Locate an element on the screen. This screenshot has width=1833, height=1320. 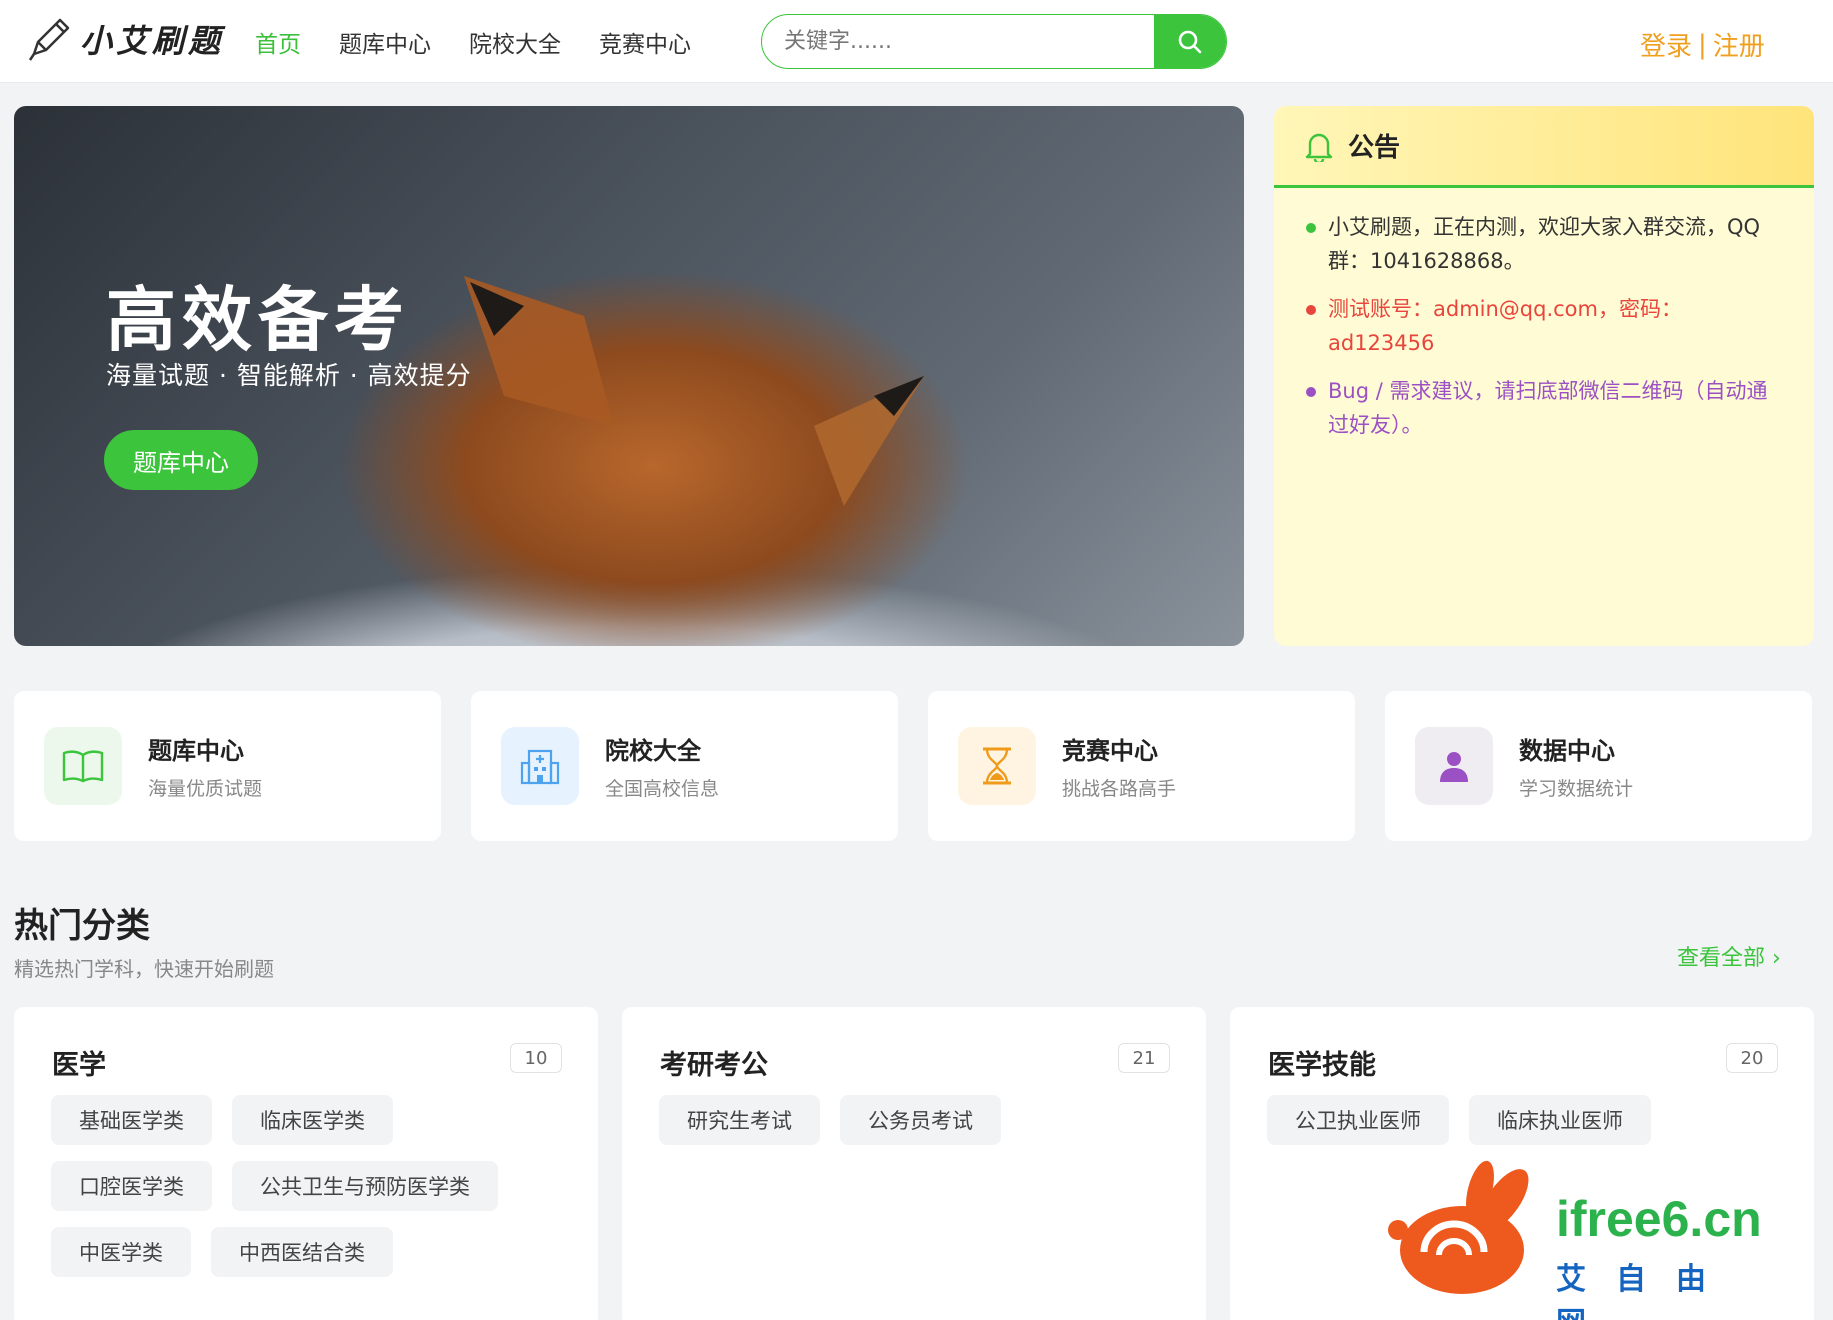
category-card-exams: 考研考公 21 研究生考试 公务员考试 is located at coordinates (914, 1163).